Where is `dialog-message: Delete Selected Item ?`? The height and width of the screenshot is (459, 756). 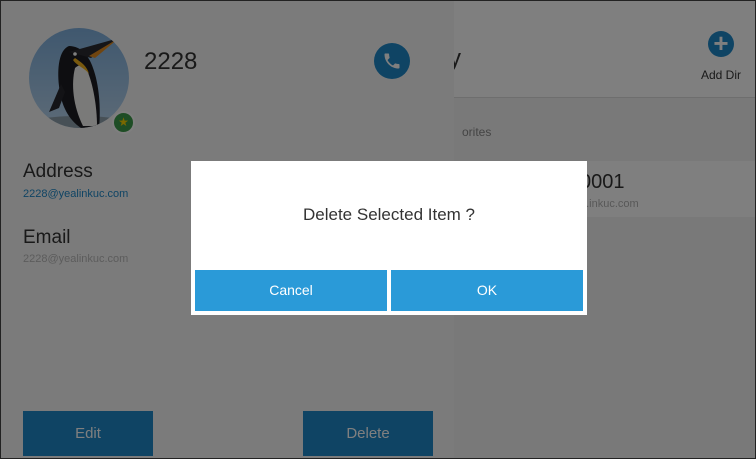 dialog-message: Delete Selected Item ? is located at coordinates (389, 214).